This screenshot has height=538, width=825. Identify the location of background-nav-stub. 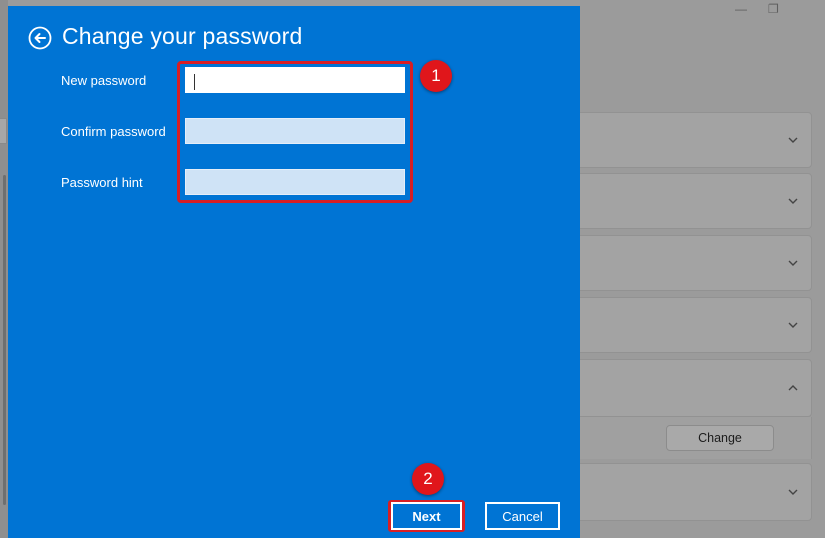
(3, 131).